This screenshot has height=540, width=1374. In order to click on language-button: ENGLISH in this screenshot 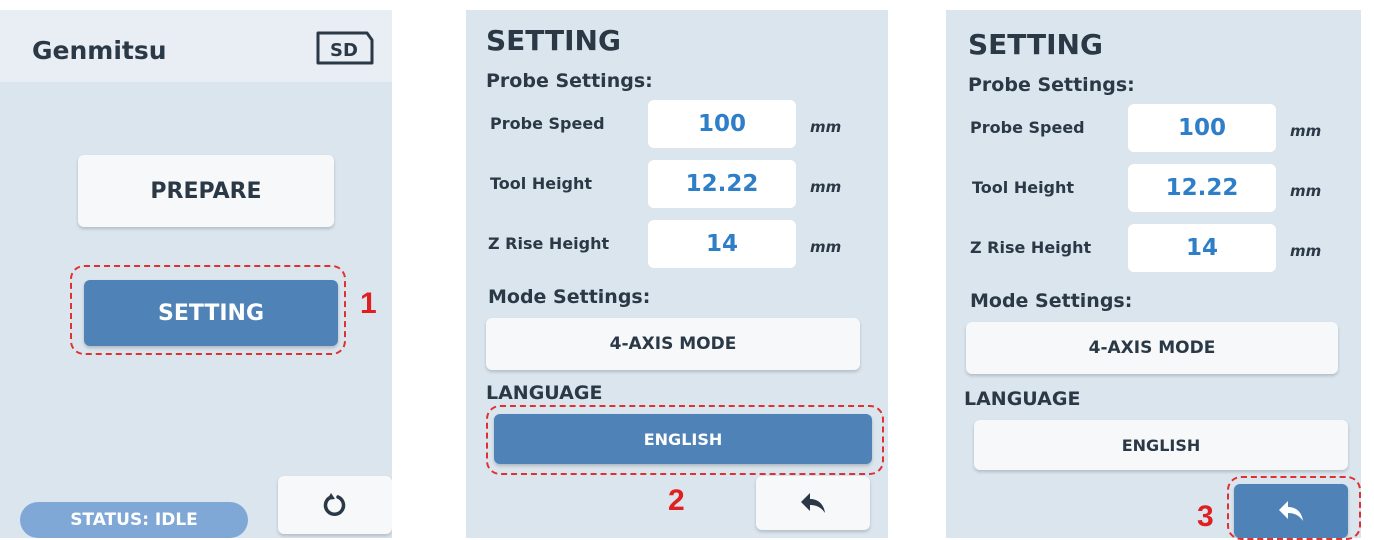, I will do `click(1161, 445)`.